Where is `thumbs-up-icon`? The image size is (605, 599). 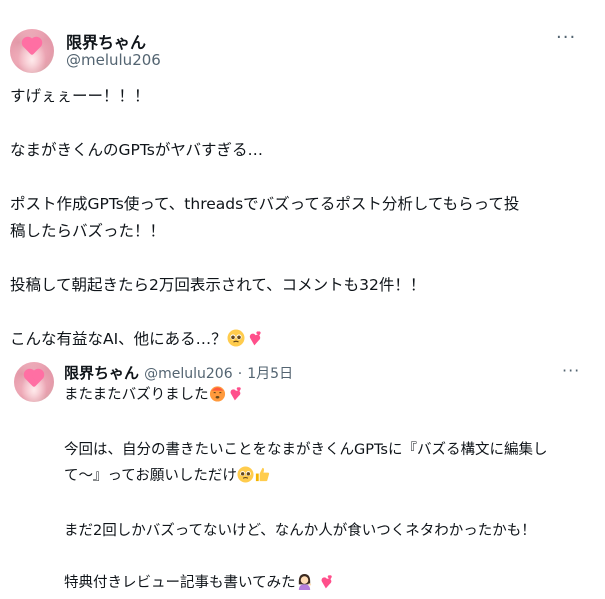 thumbs-up-icon is located at coordinates (262, 479).